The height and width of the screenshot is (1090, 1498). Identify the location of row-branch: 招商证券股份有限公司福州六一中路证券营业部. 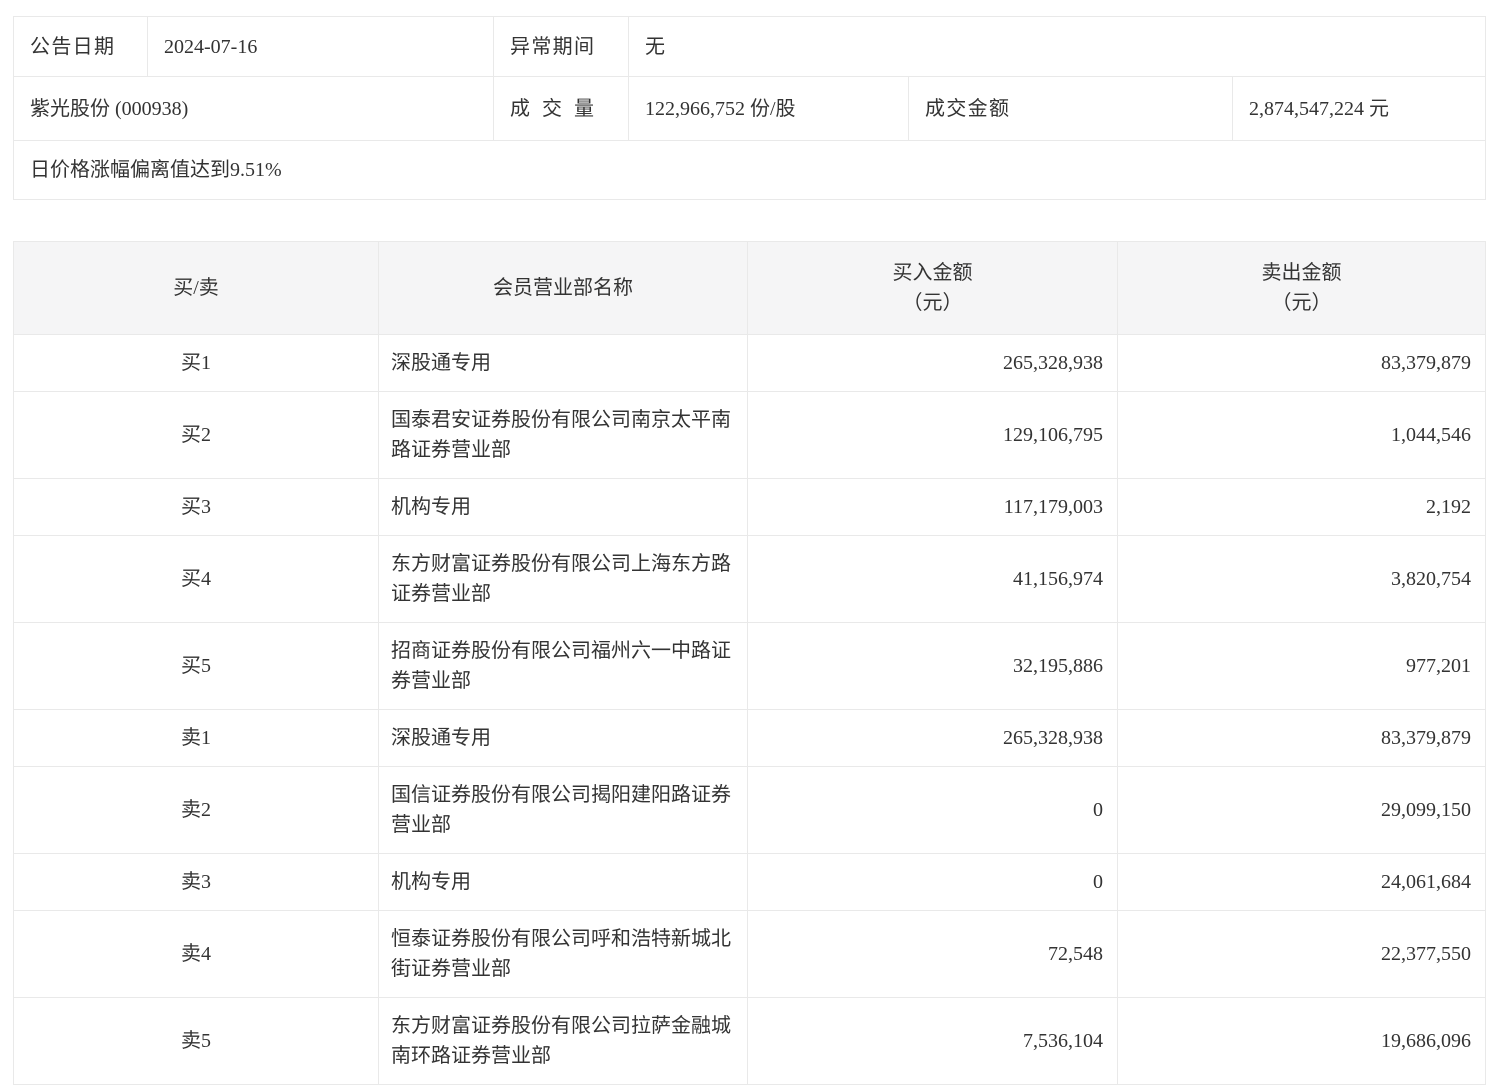
(563, 666).